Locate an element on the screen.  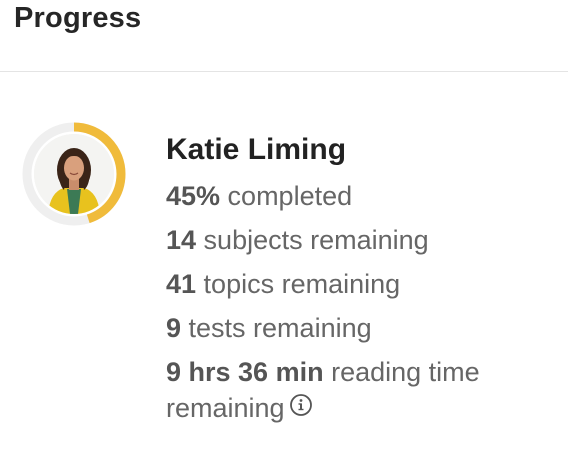
stat-topics-value: 41 is located at coordinates (181, 284).